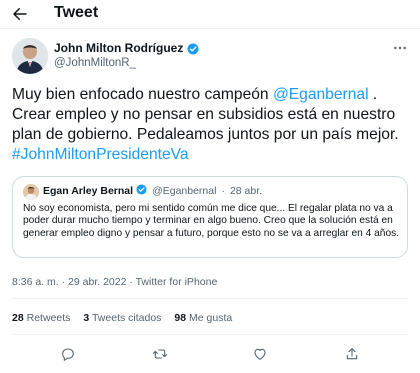 Image resolution: width=420 pixels, height=373 pixels. I want to click on like-icon, so click(260, 354).